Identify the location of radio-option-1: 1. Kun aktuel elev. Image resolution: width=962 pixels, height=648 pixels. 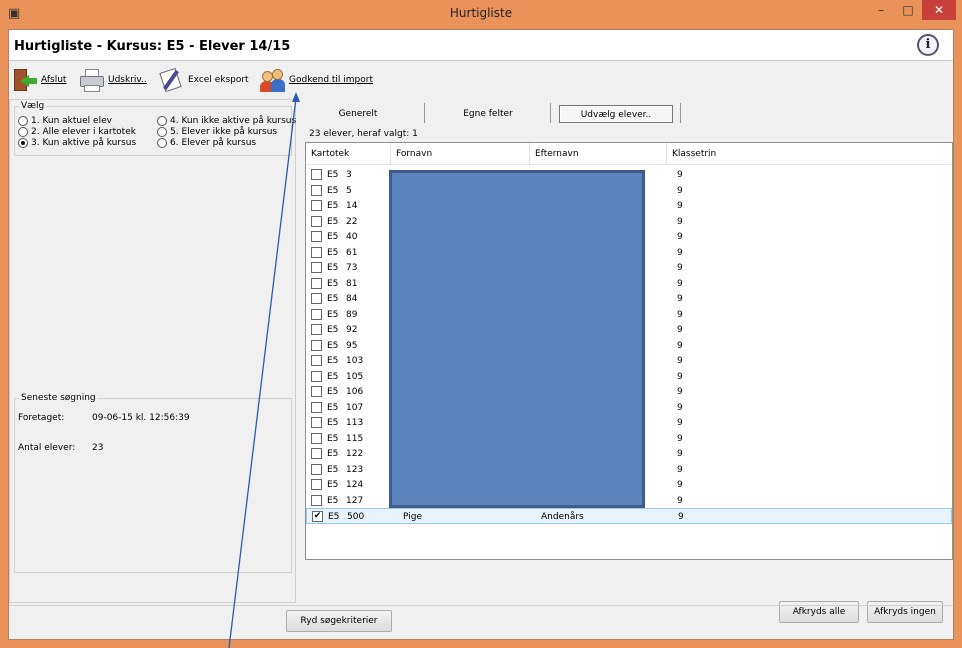
(65, 120).